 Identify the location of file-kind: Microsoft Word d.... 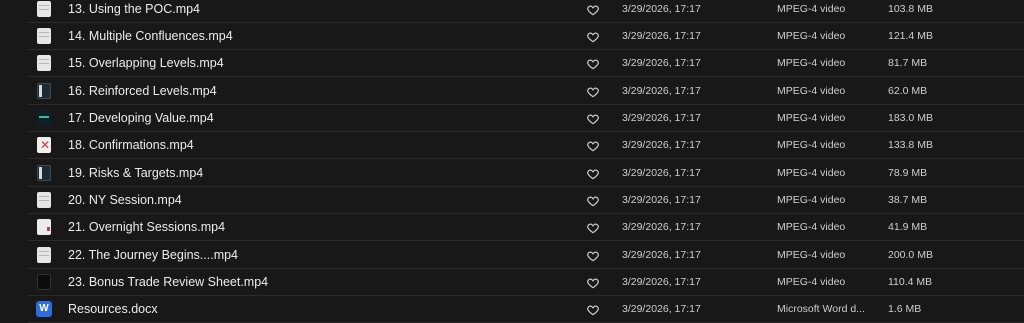
(821, 309).